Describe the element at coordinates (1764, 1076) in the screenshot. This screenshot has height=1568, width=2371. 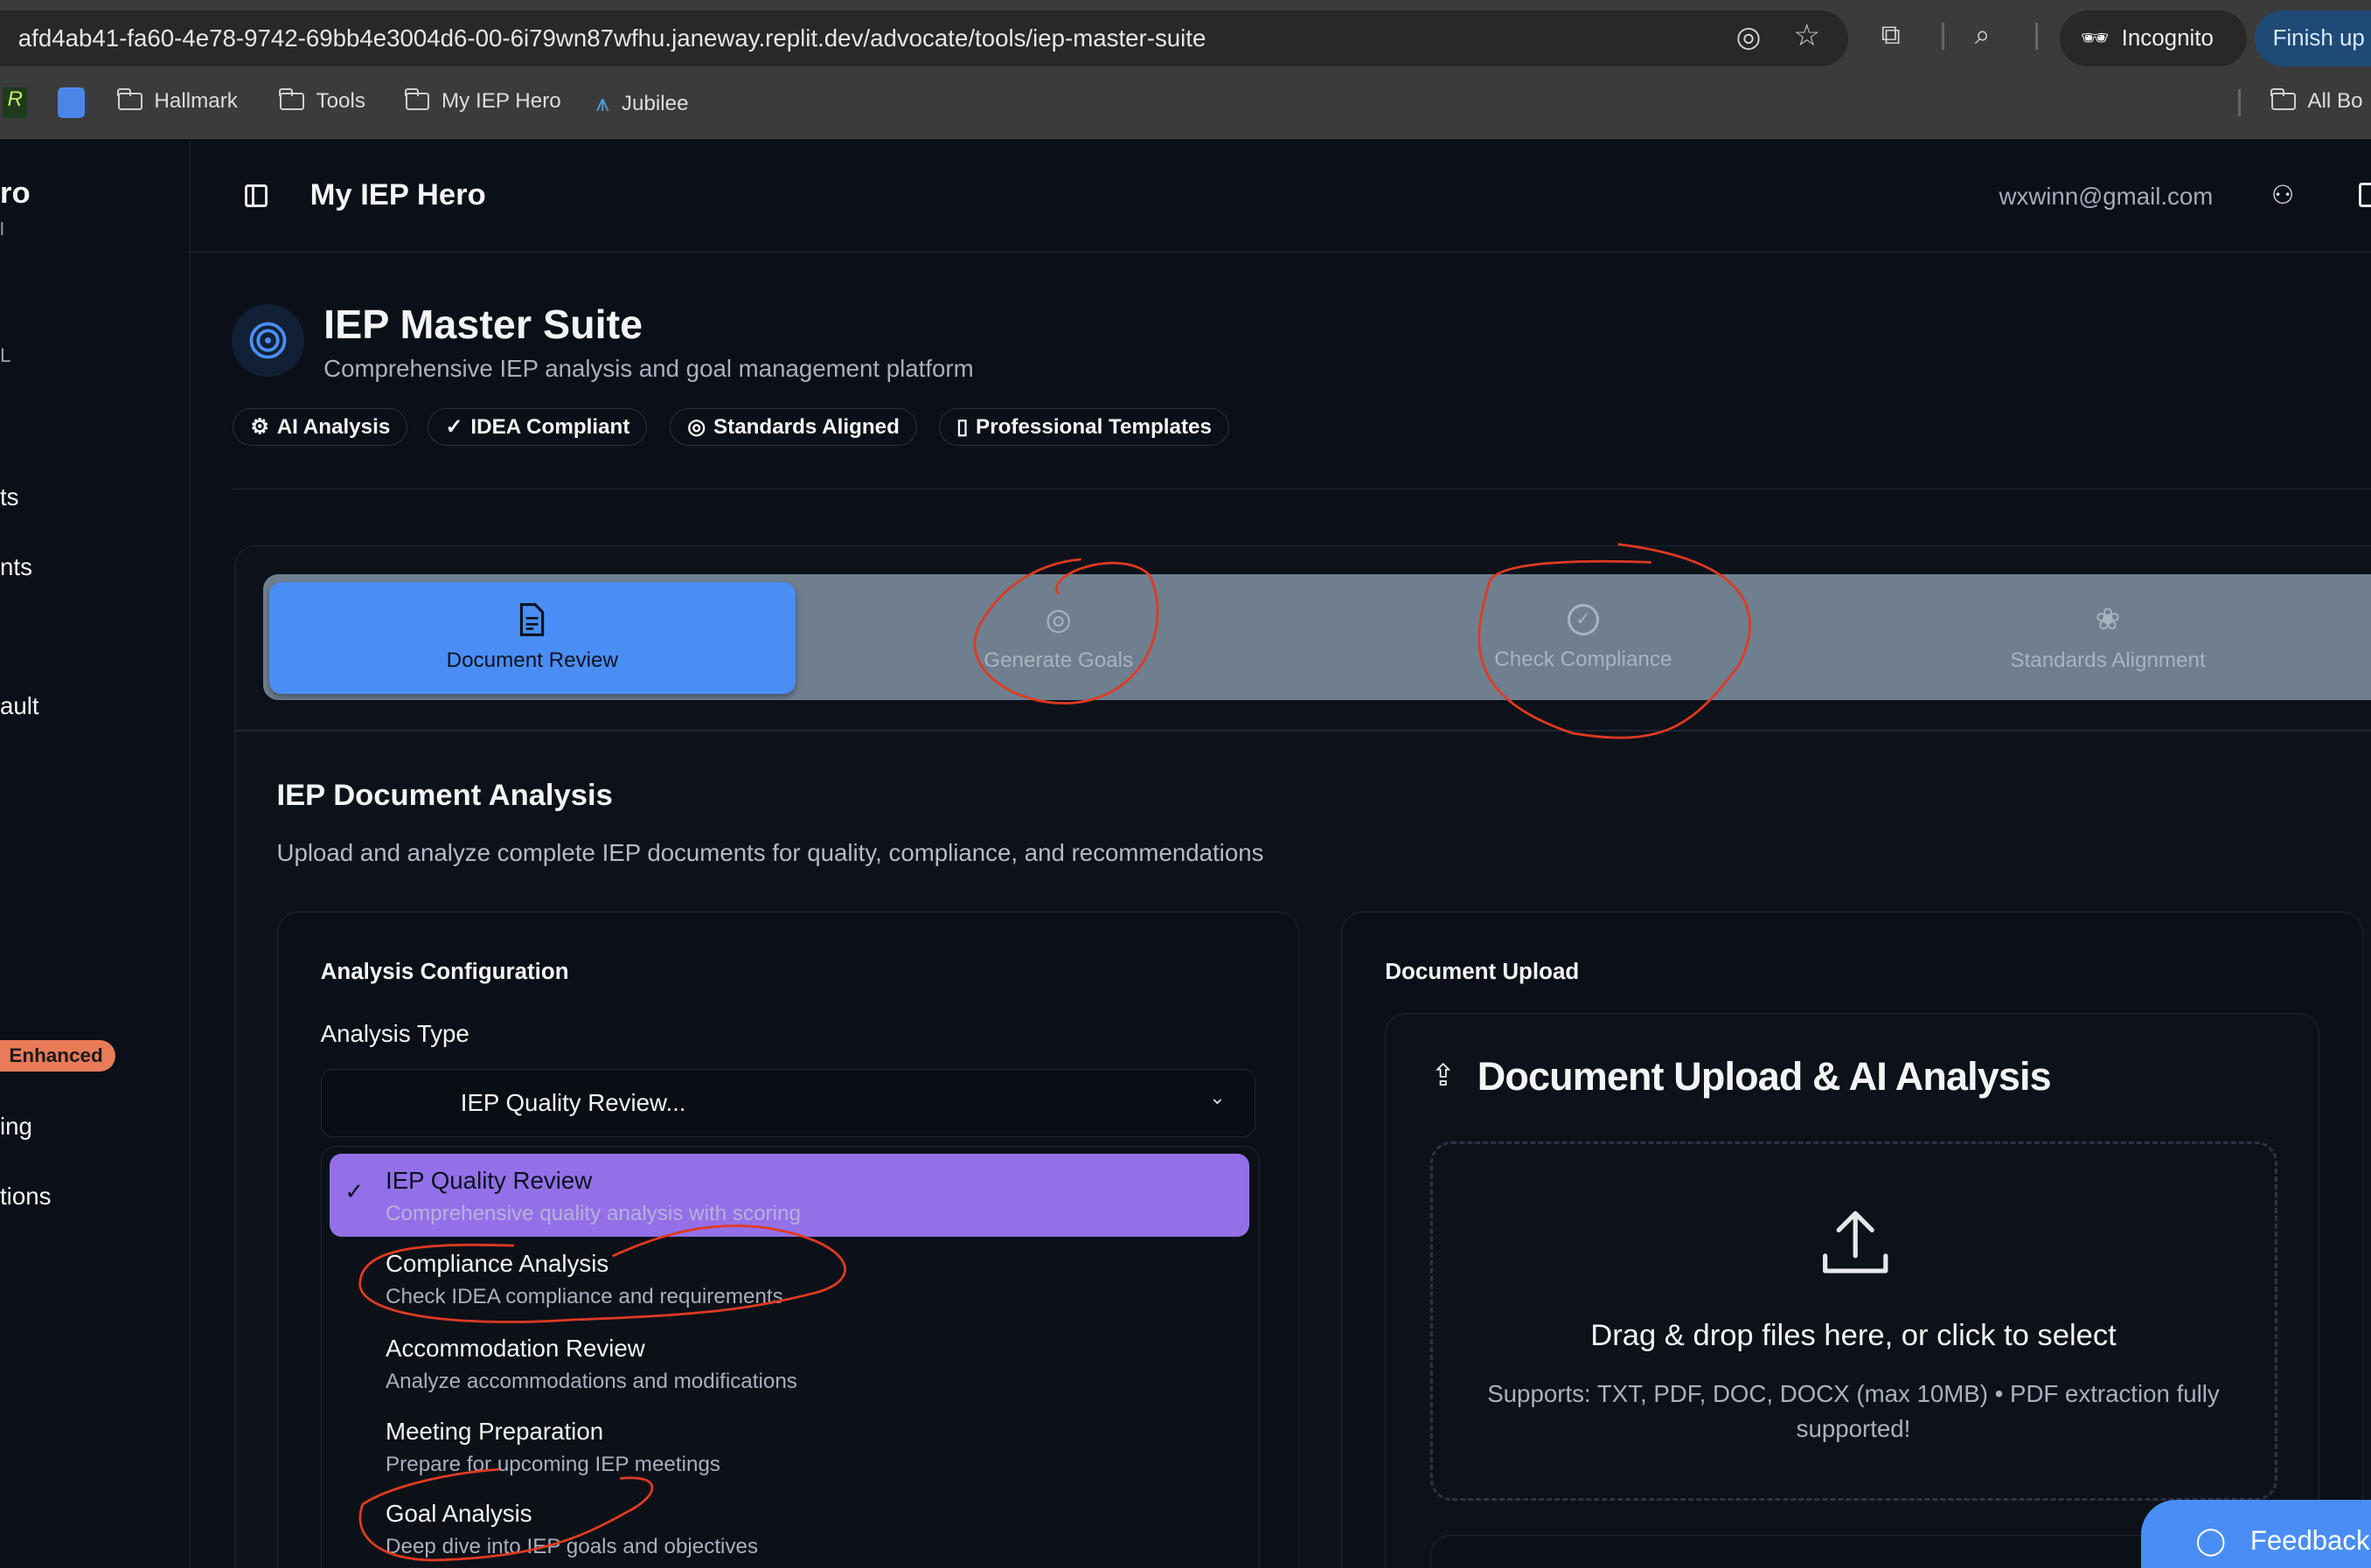
I see `upload-heading: Document Upload & AI Analysis` at that location.